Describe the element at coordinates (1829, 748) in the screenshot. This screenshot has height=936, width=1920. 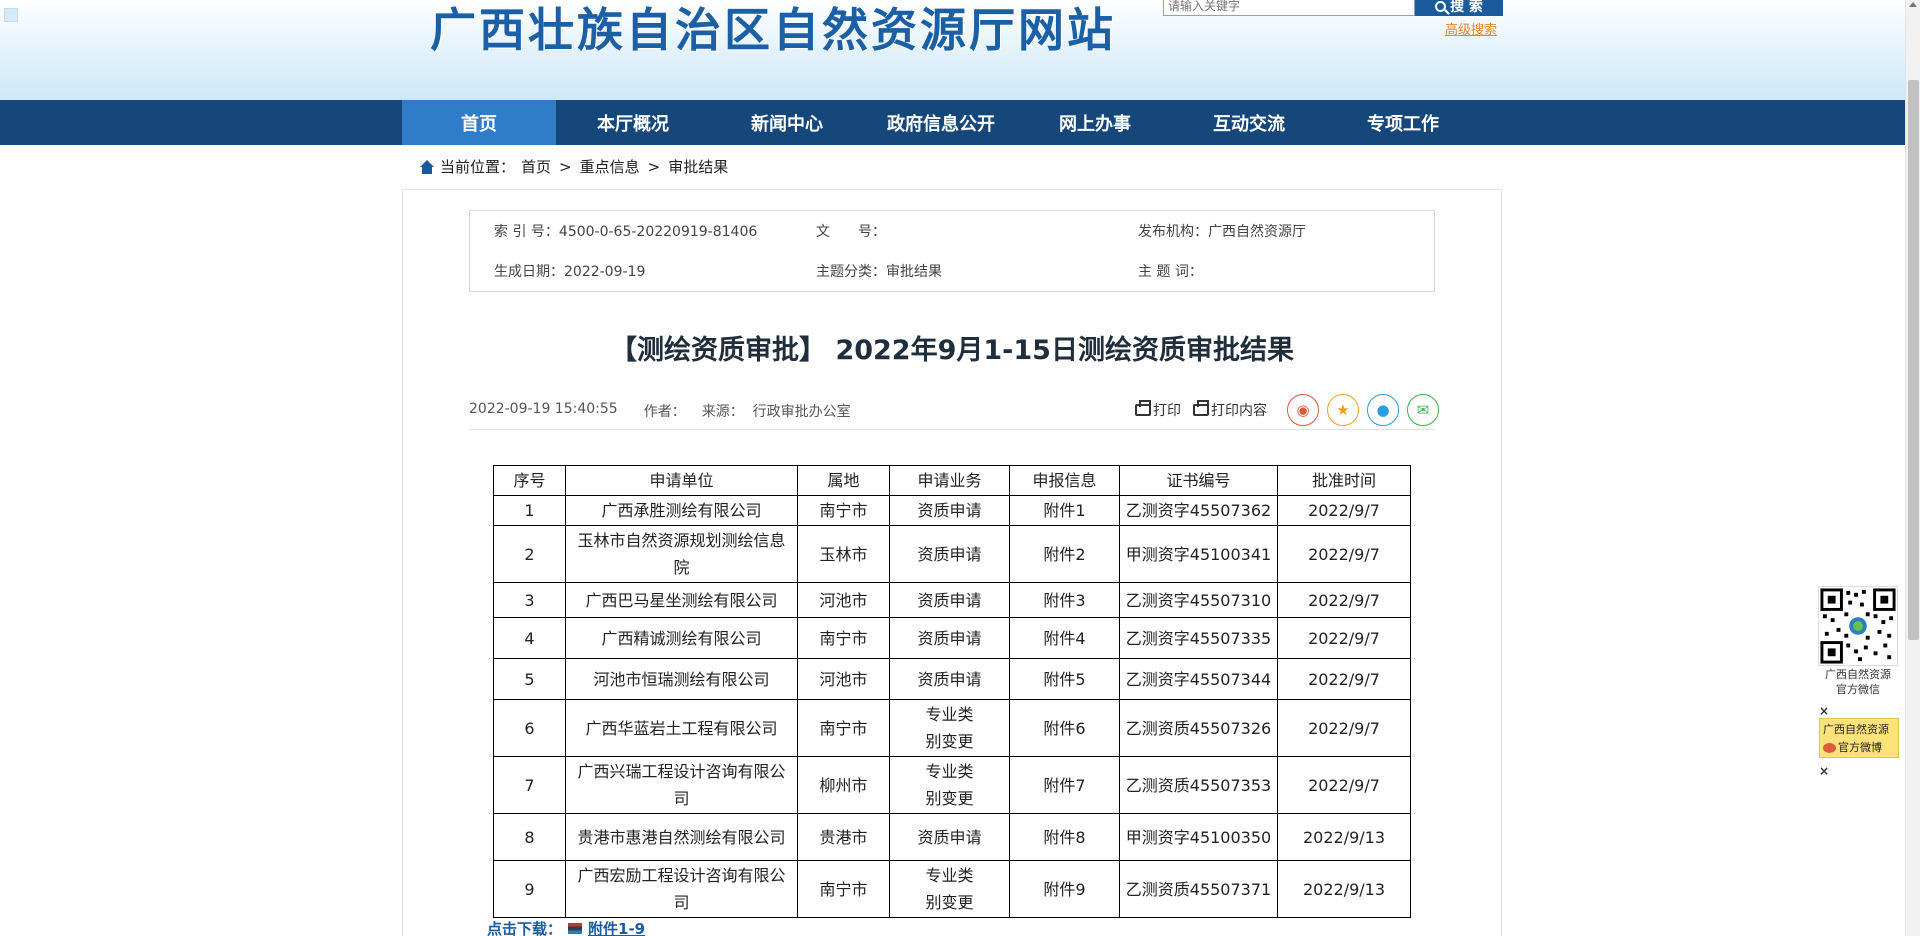
I see `weibo-icon` at that location.